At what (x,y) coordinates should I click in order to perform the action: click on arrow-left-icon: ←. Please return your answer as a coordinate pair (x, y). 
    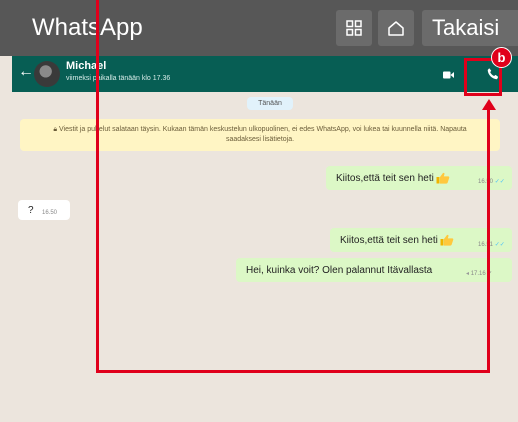
    Looking at the image, I should click on (26, 72).